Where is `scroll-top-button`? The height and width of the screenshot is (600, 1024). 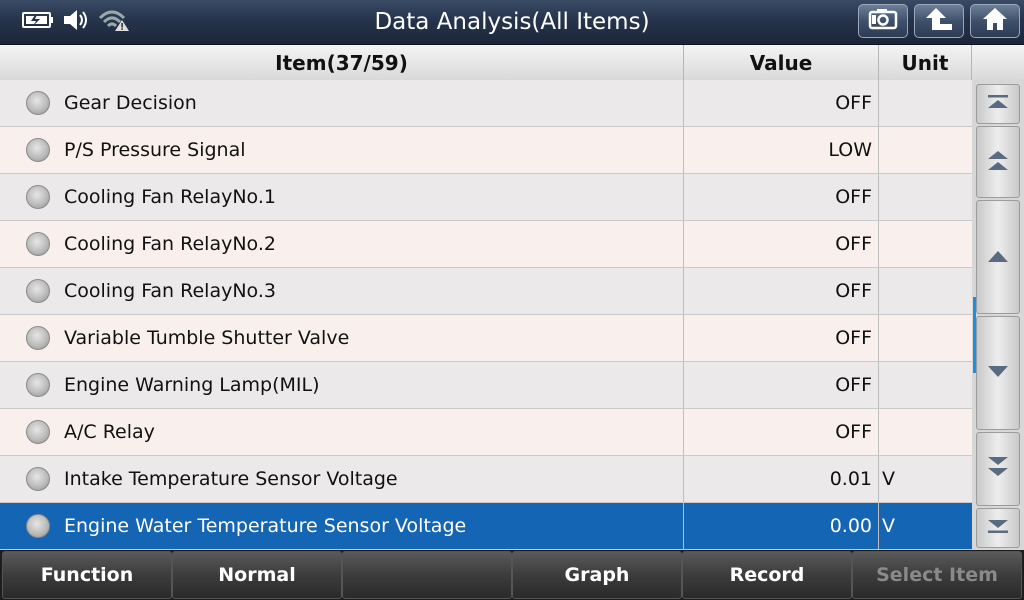
scroll-top-button is located at coordinates (998, 104).